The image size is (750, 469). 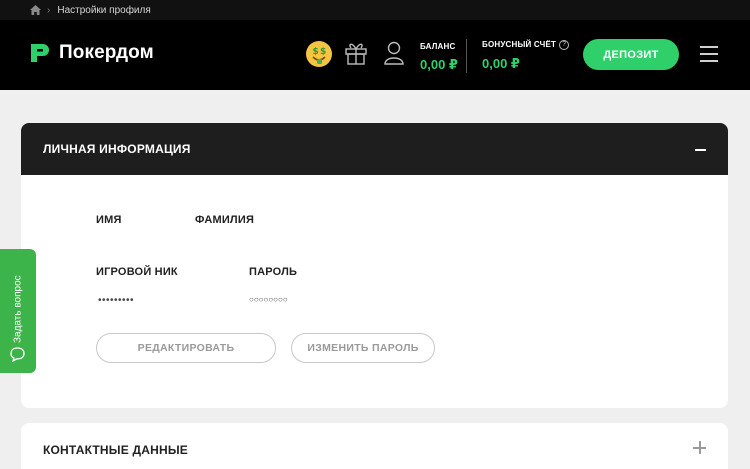 I want to click on personal-info-header: ЛИЧНАЯ ИНФОРМАЦИЯ, so click(x=374, y=149).